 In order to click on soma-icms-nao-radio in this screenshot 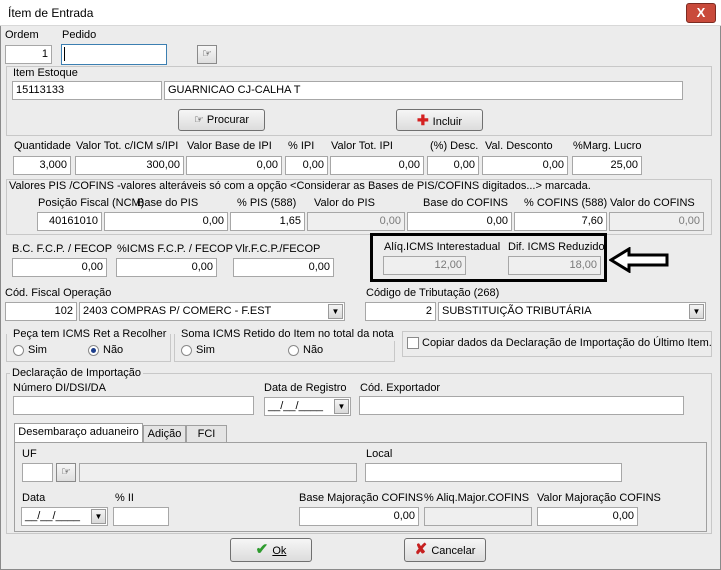, I will do `click(293, 350)`.